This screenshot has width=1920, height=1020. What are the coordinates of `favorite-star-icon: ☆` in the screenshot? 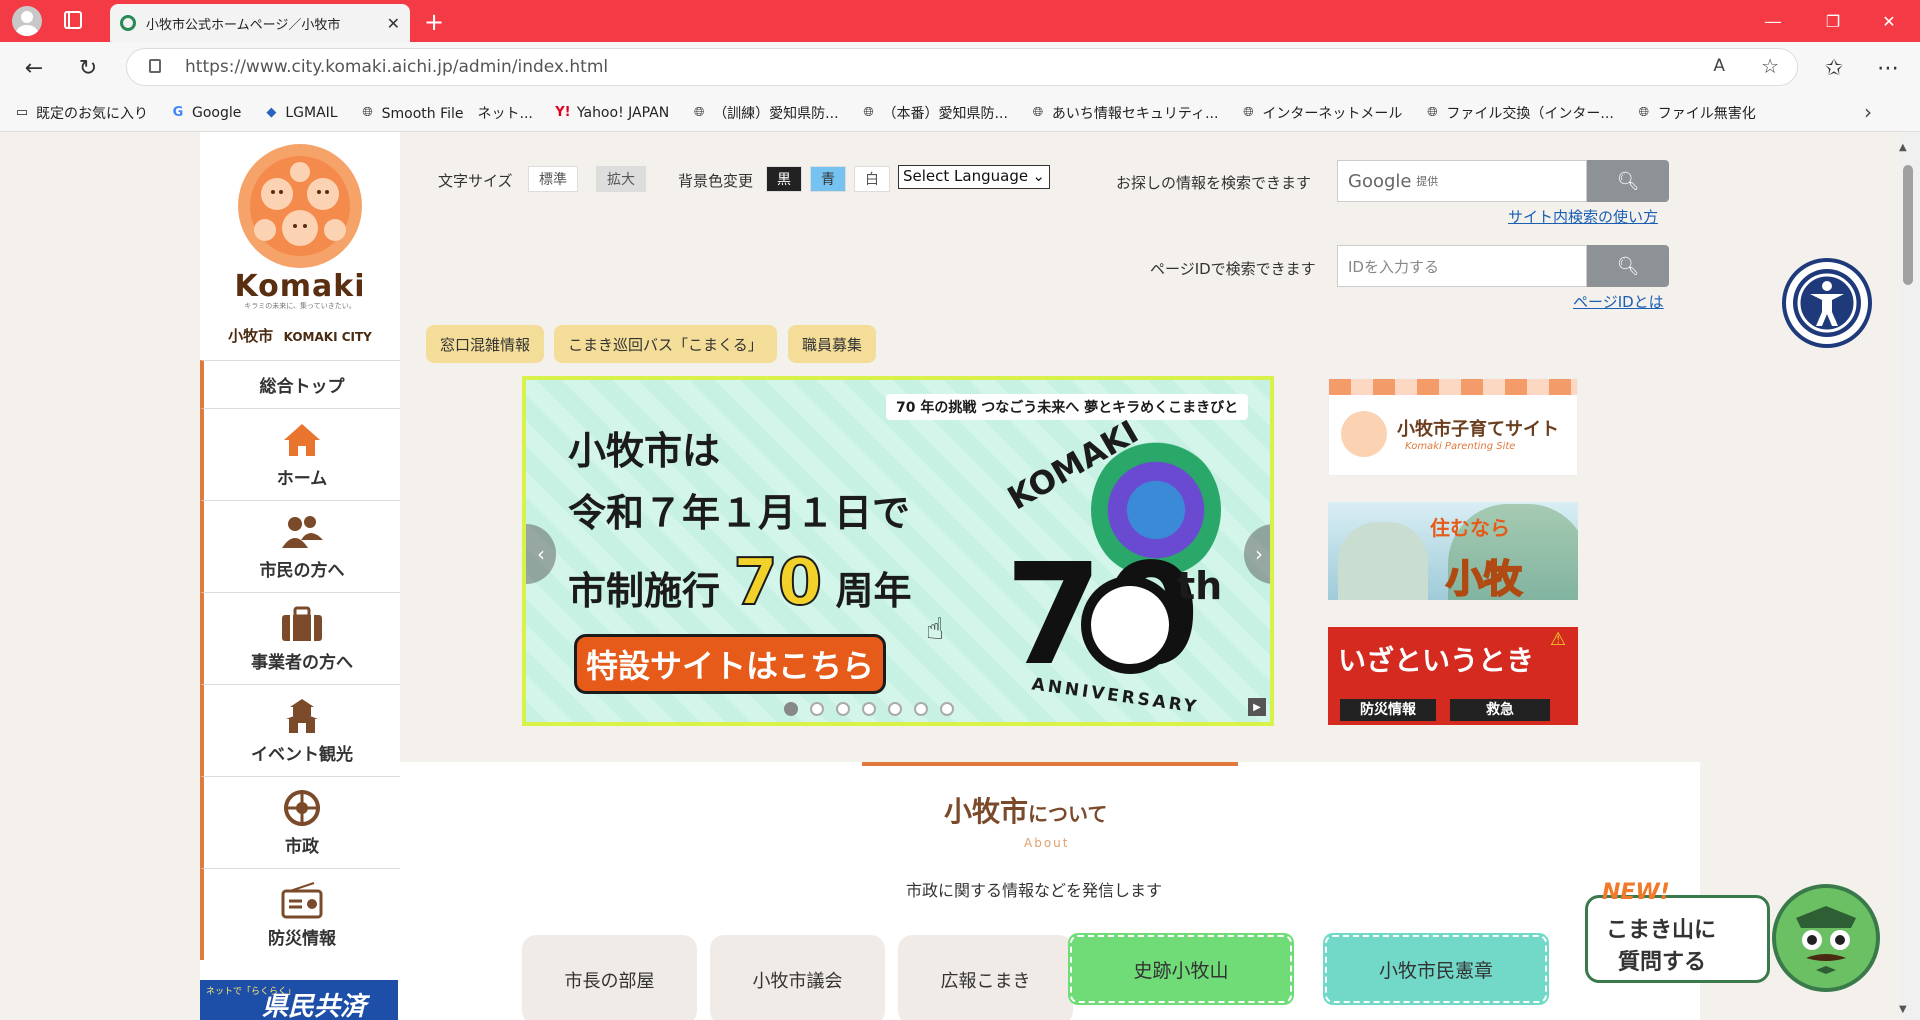 It's located at (1770, 66).